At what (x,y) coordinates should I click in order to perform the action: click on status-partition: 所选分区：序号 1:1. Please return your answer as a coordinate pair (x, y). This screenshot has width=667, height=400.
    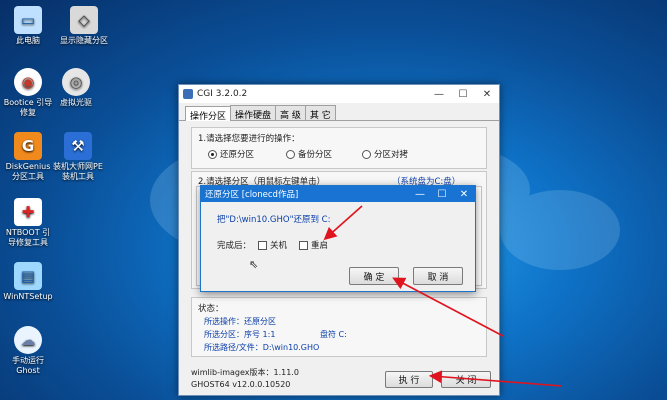
    Looking at the image, I should click on (240, 334).